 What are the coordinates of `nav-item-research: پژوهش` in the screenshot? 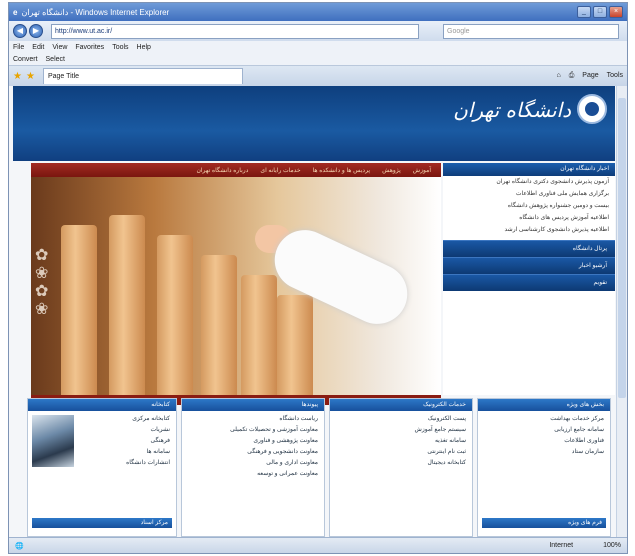 It's located at (391, 170).